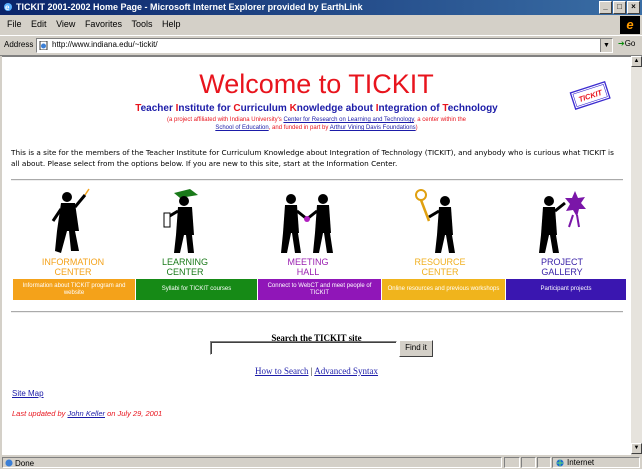 This screenshot has height=469, width=642. I want to click on status-bar: Done Internet, so click(321, 462).